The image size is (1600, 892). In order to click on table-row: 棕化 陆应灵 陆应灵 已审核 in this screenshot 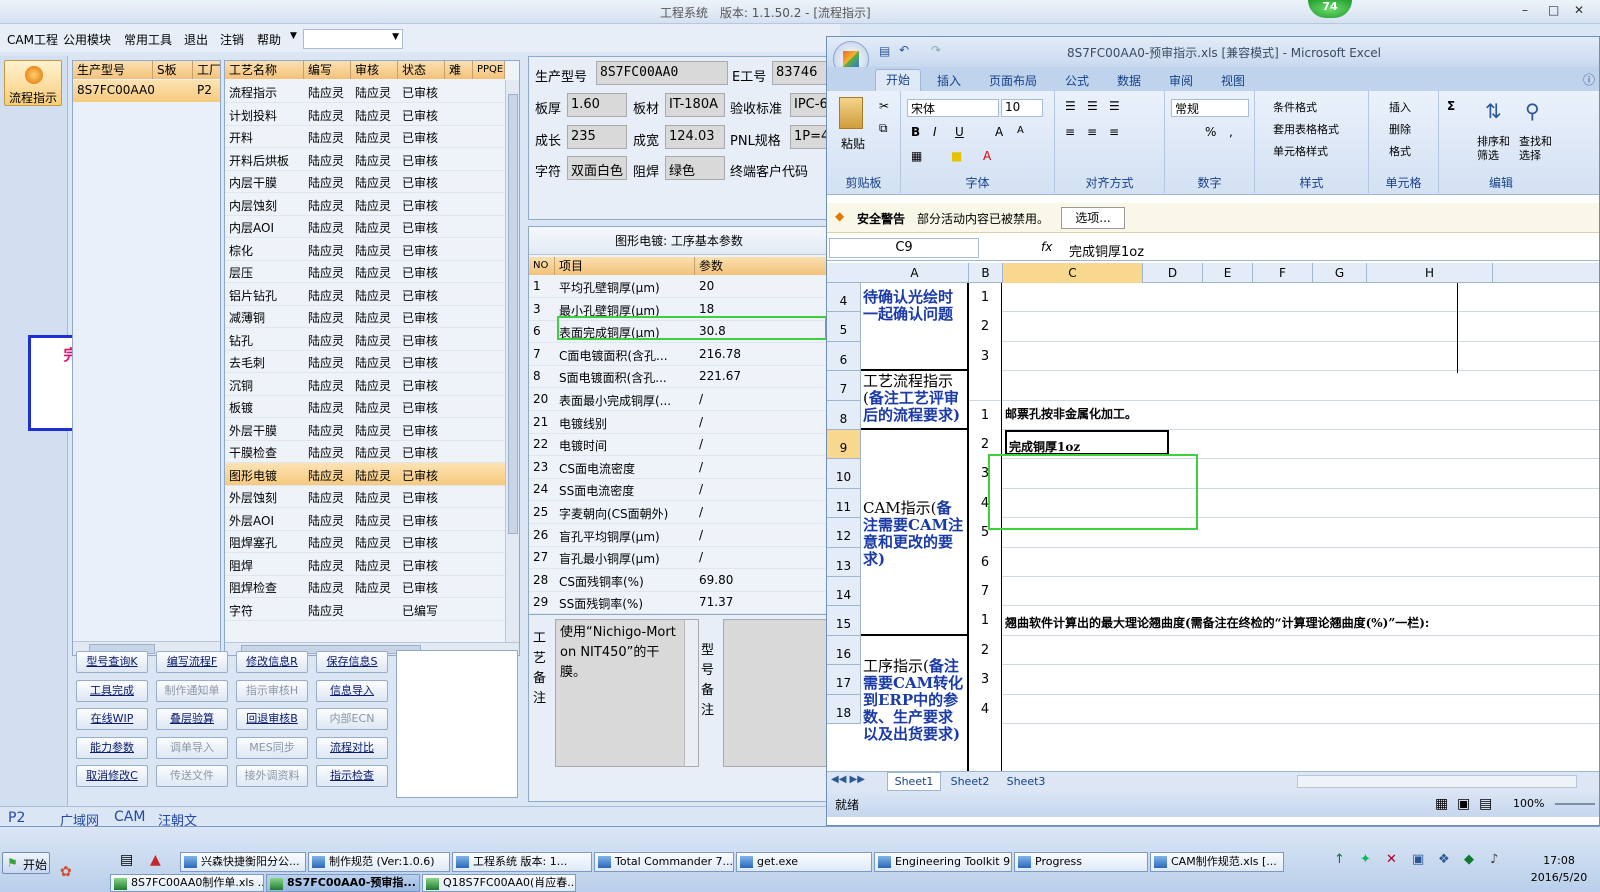, I will do `click(365, 249)`.